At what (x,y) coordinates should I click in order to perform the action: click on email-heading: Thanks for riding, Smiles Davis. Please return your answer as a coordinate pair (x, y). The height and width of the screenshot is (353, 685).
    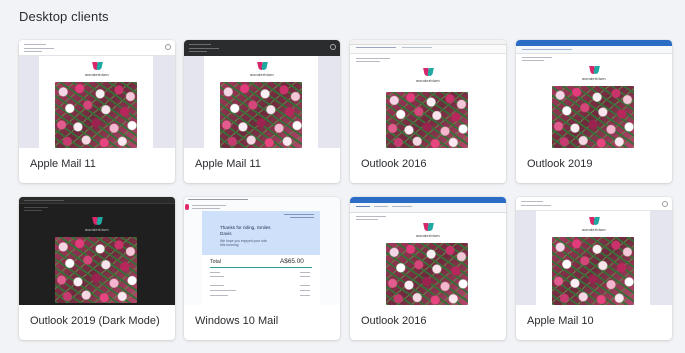
    Looking at the image, I should click on (245, 230).